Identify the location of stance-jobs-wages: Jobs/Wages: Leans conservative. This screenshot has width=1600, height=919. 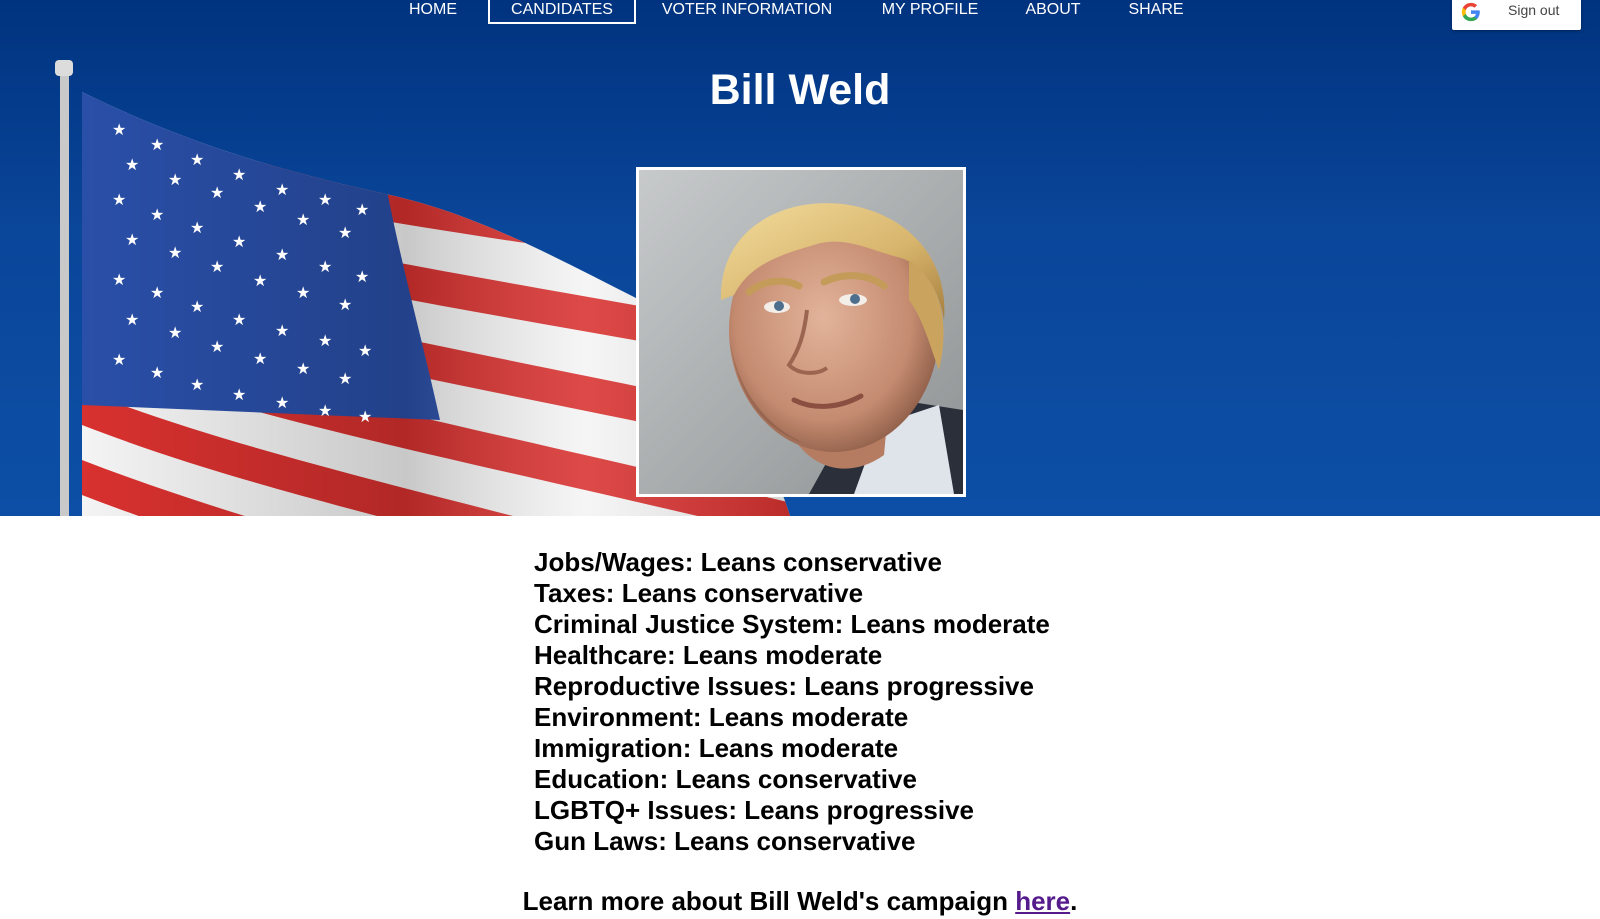
(738, 562).